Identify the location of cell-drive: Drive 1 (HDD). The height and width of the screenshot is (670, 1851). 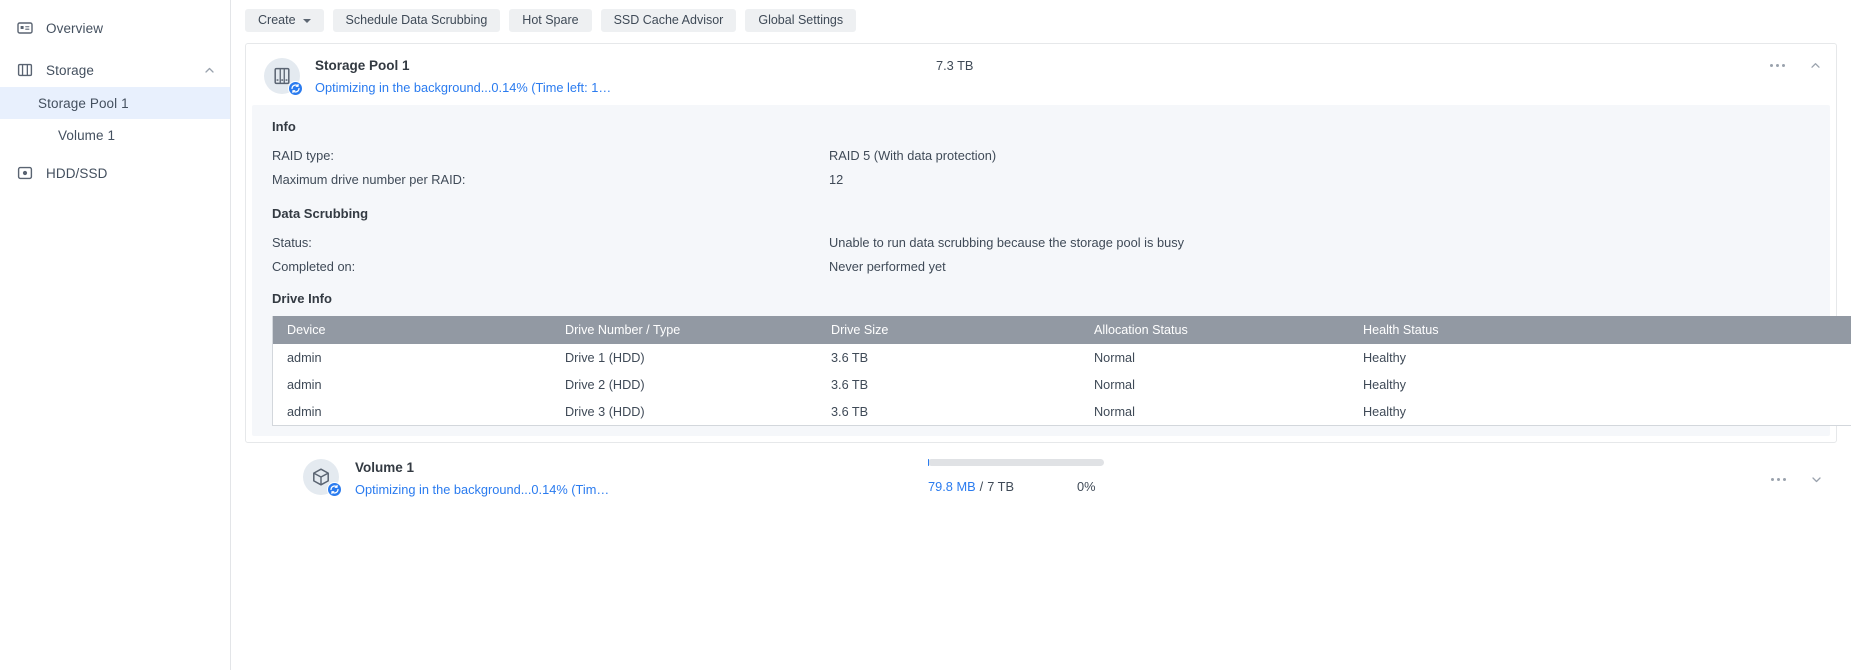
(684, 357).